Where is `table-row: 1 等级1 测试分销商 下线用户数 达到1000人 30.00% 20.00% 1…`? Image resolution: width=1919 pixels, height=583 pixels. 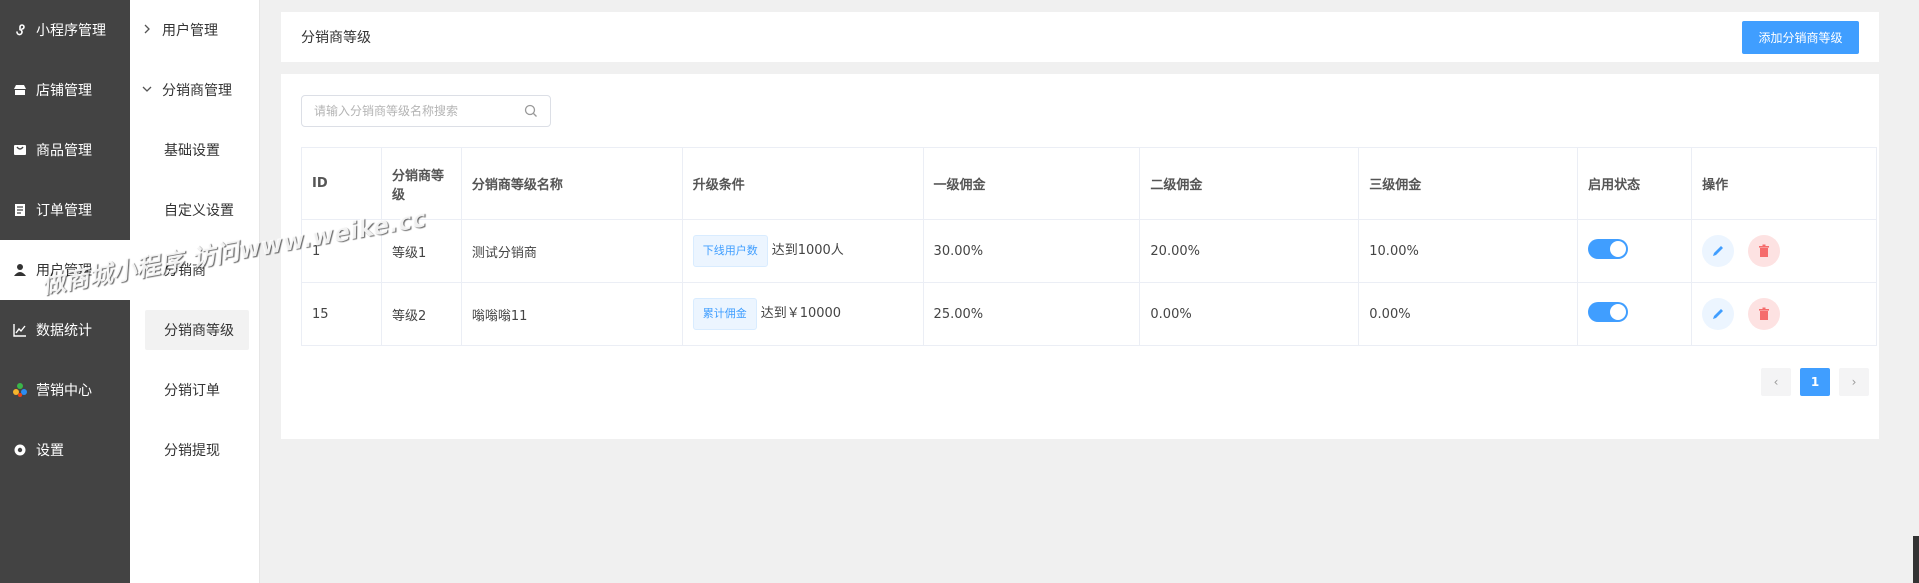 table-row: 1 等级1 测试分销商 下线用户数 达到1000人 30.00% 20.00% 1… is located at coordinates (1089, 251).